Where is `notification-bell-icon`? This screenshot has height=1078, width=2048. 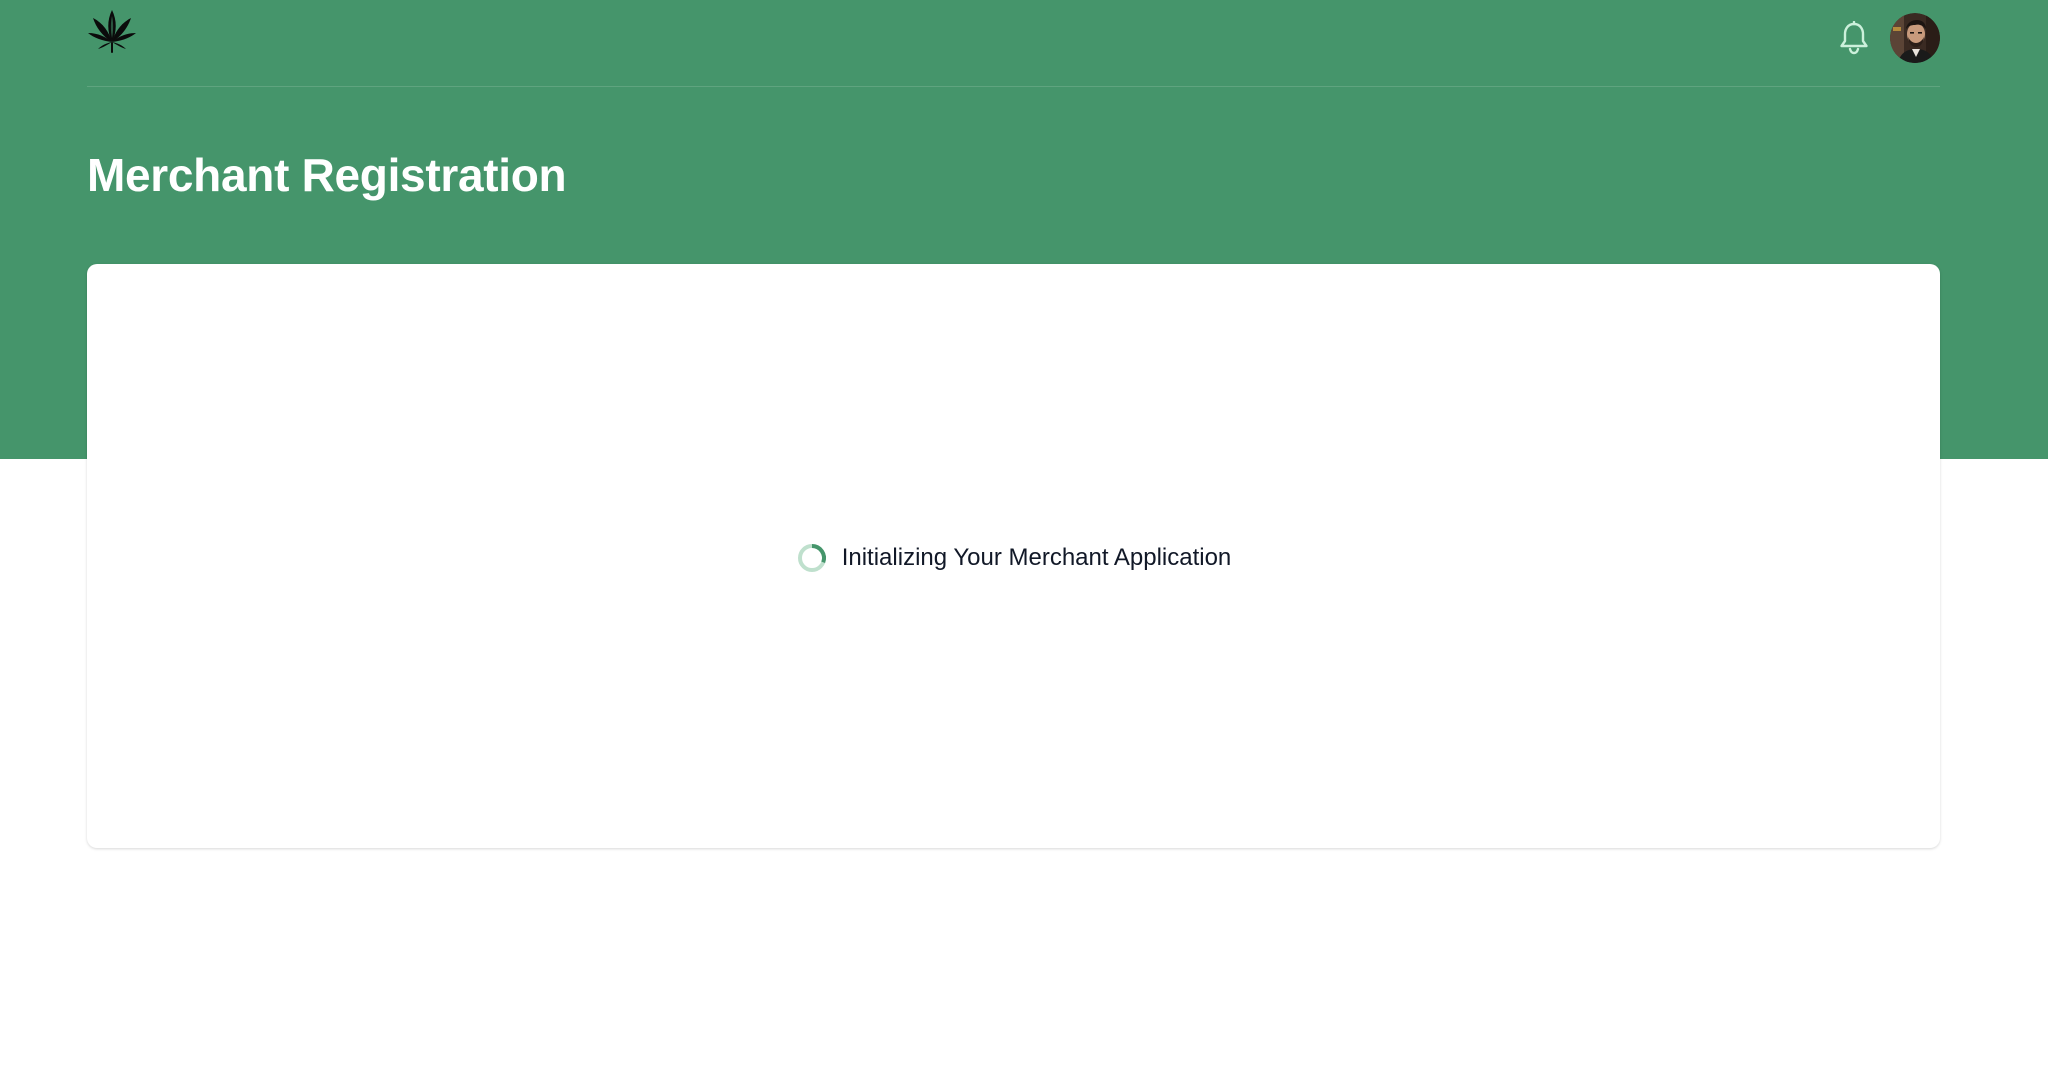
notification-bell-icon is located at coordinates (1854, 37).